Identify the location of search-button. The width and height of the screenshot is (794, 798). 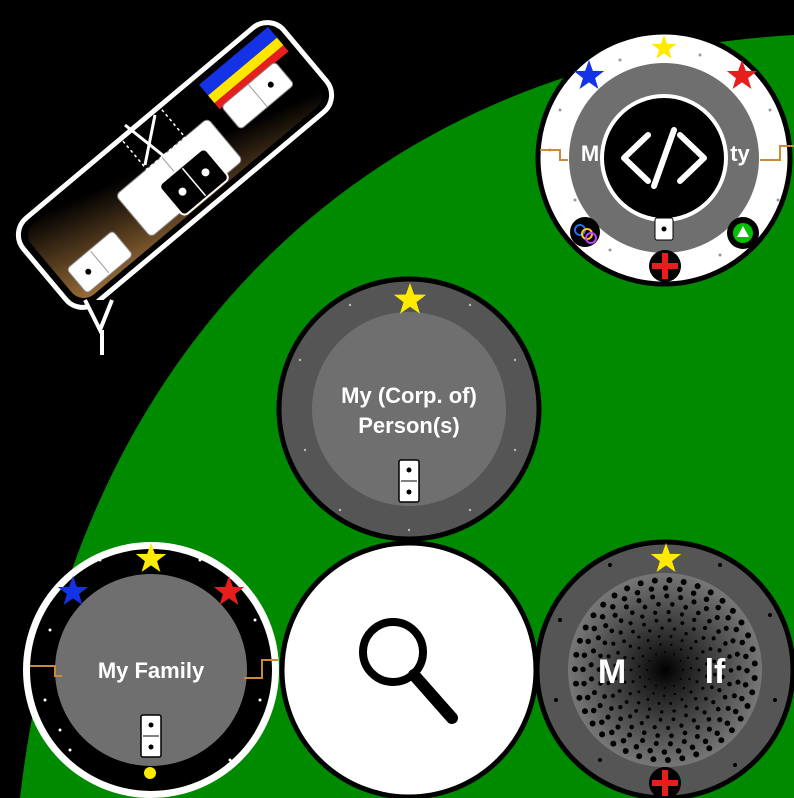
(409, 669).